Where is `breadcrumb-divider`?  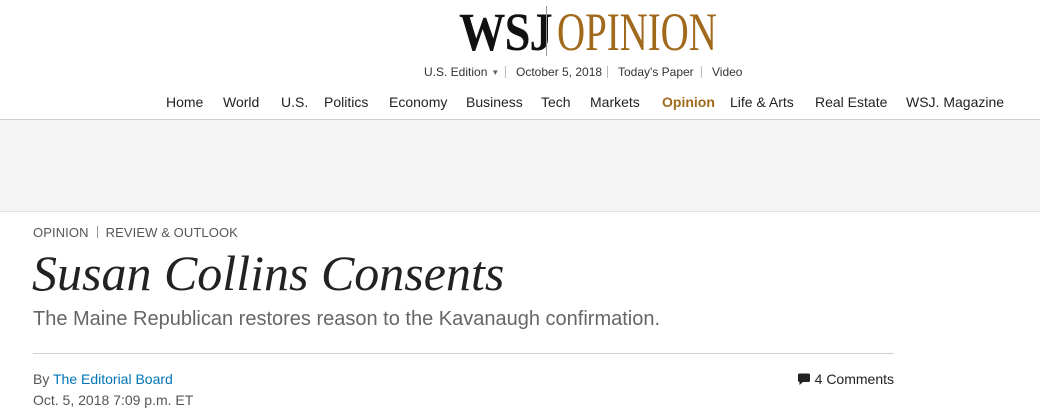 breadcrumb-divider is located at coordinates (97, 232).